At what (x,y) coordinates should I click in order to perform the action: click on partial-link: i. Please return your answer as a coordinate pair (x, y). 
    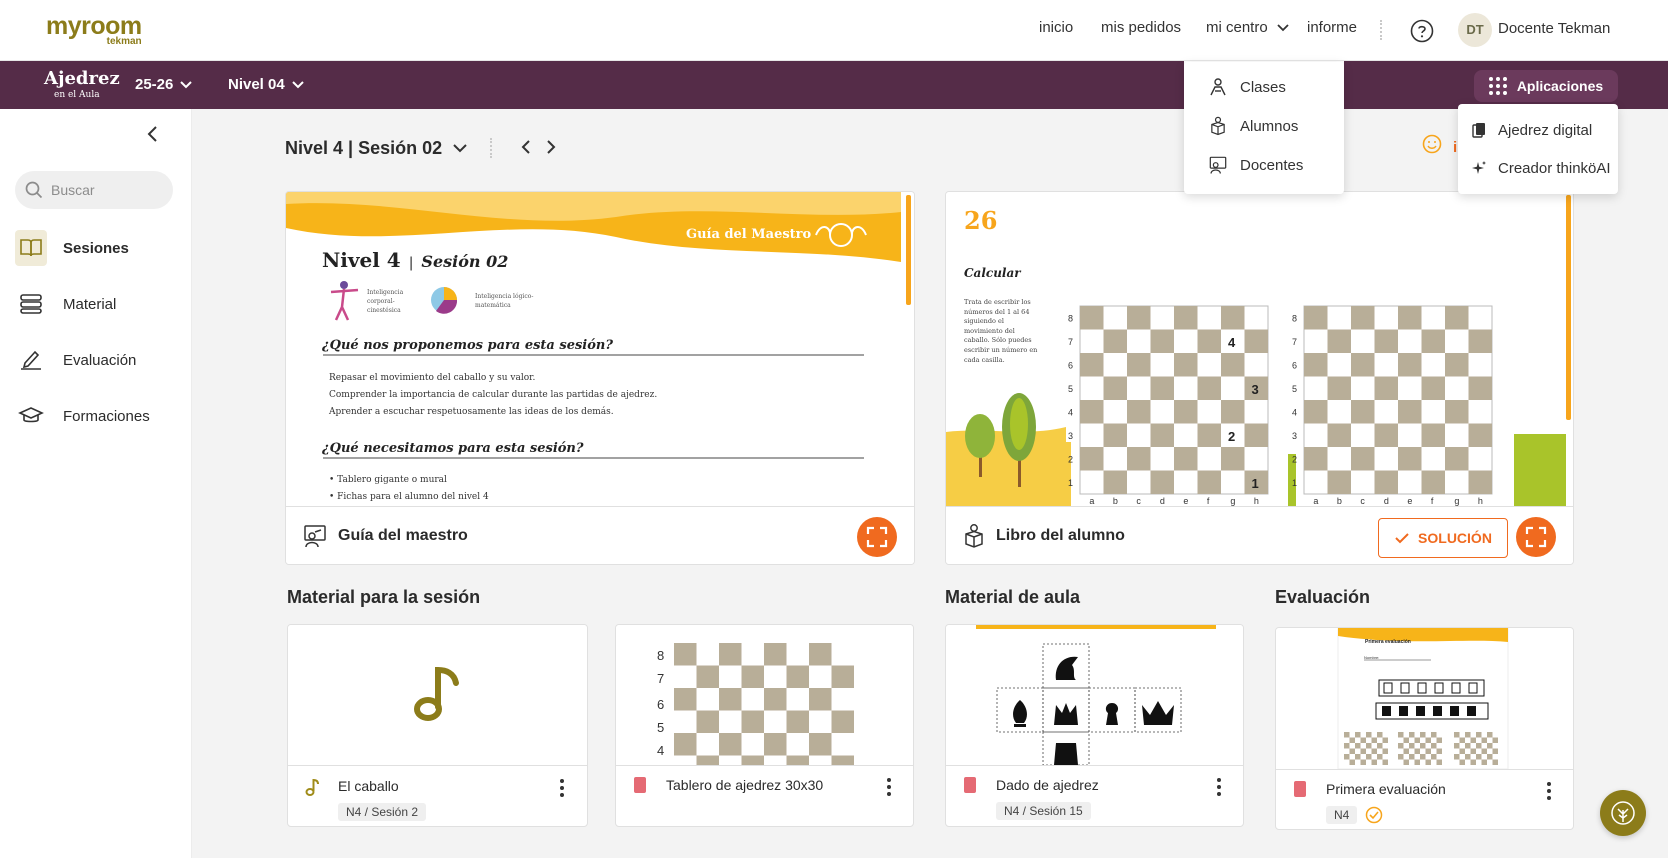
    Looking at the image, I should click on (1455, 147).